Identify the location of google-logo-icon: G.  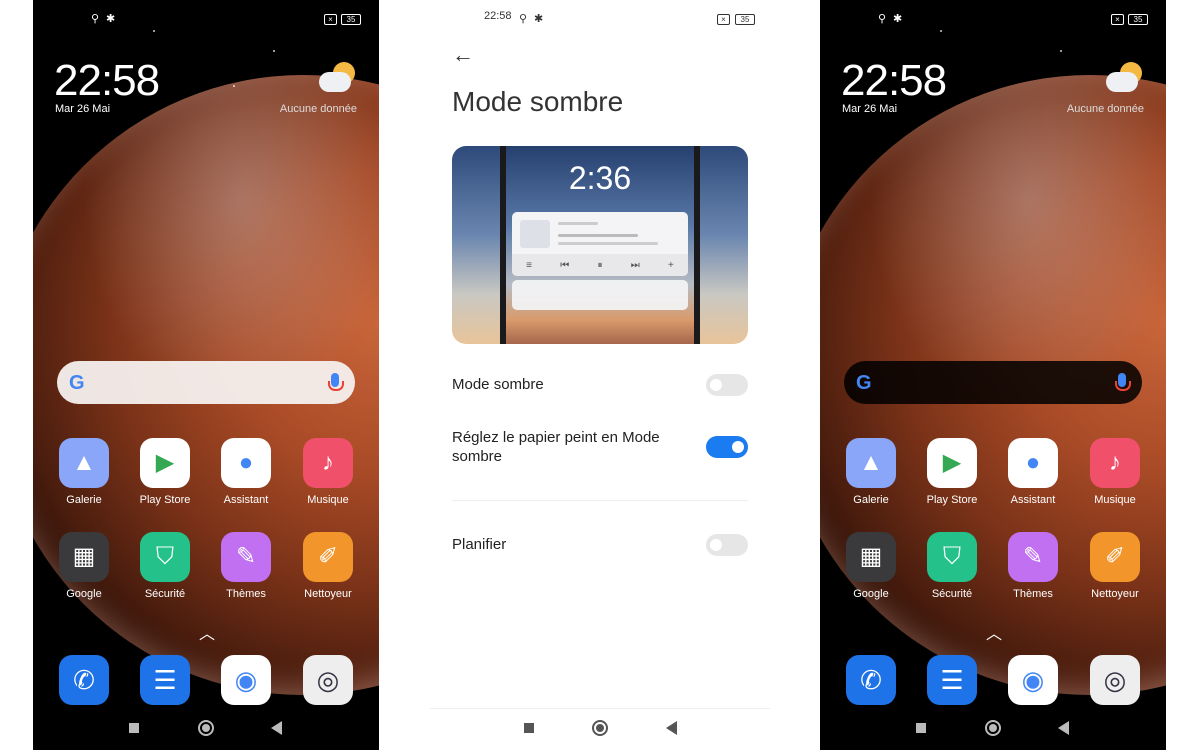
(864, 383).